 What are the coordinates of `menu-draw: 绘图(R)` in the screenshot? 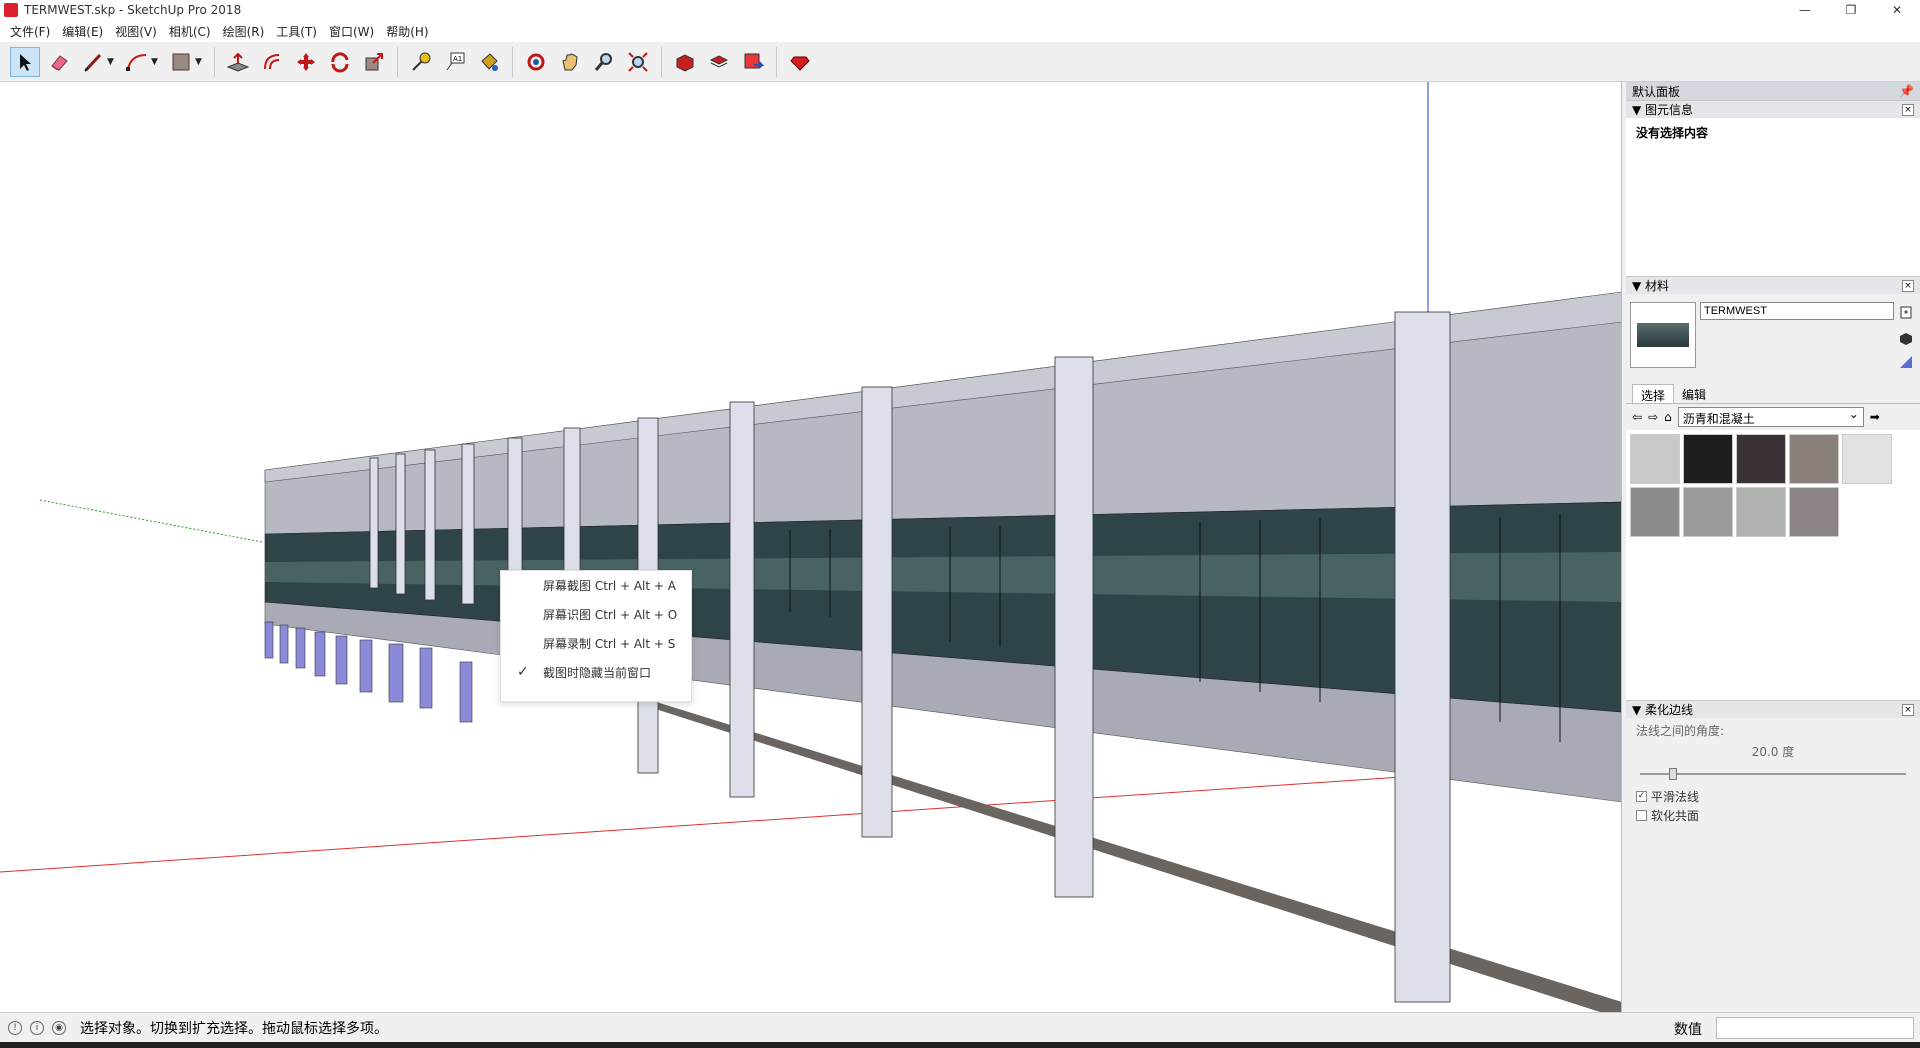 It's located at (244, 31).